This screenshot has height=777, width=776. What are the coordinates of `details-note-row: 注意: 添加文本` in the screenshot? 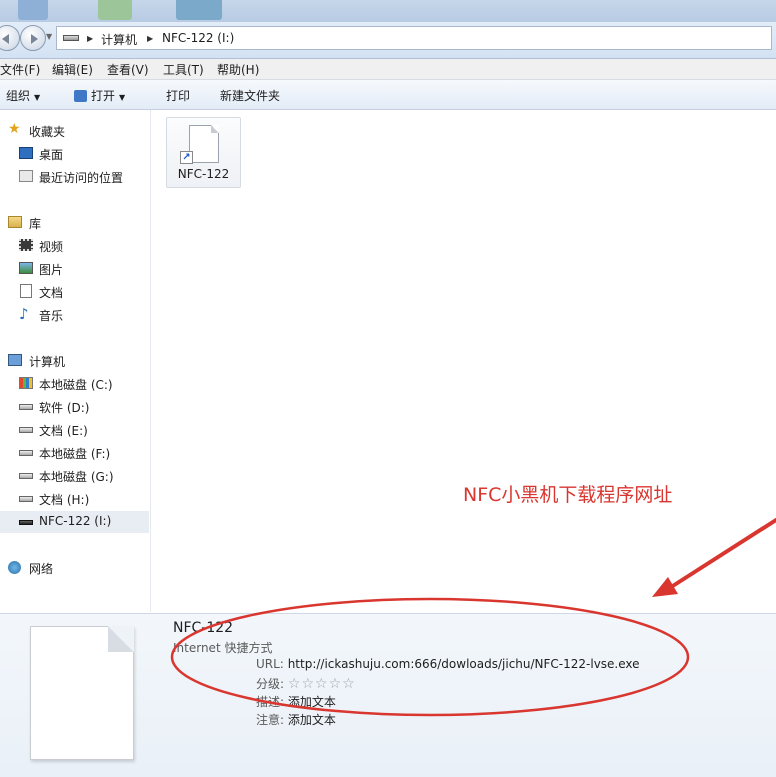 It's located at (296, 719).